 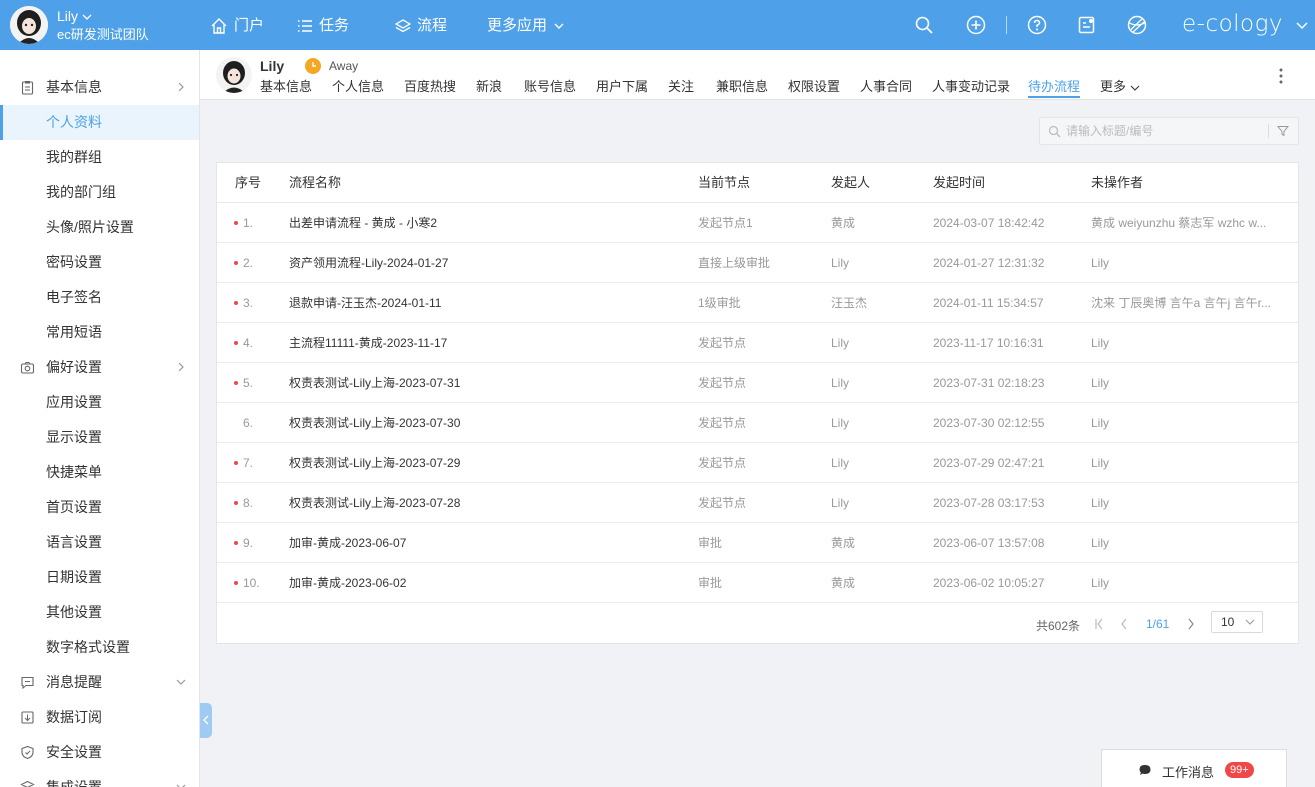 I want to click on row-number: 9., so click(x=248, y=543).